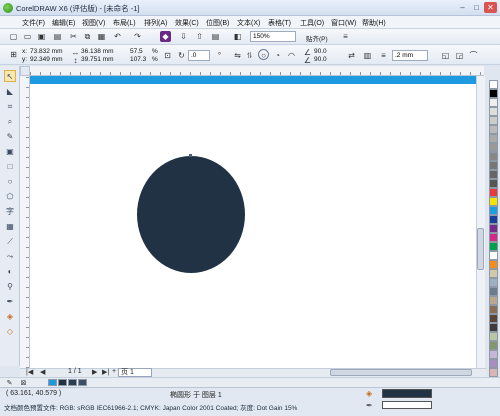  What do you see at coordinates (10, 122) in the screenshot?
I see `zoom-tool-icon: ⌕` at bounding box center [10, 122].